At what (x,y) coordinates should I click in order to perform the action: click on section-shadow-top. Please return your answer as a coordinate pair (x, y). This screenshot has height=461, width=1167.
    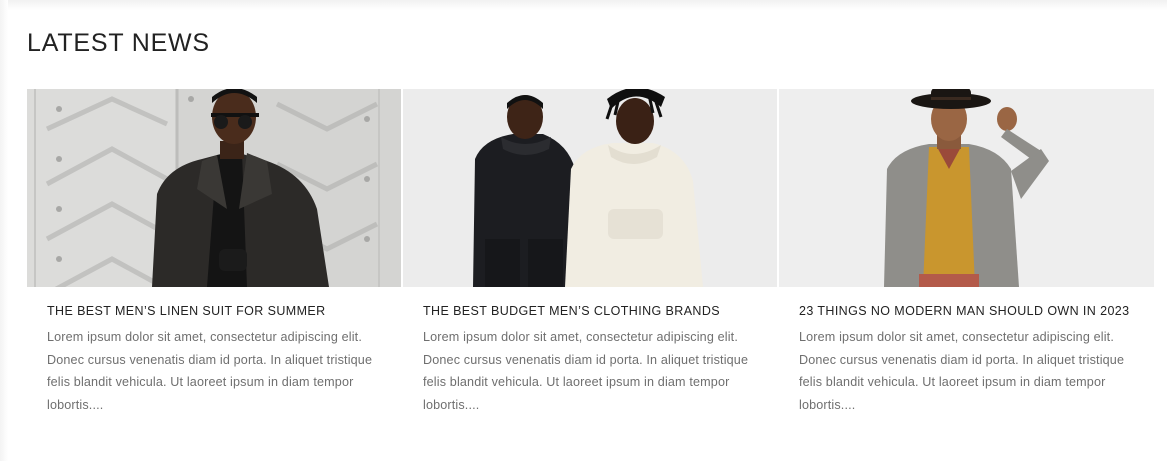
    Looking at the image, I should click on (583, 5).